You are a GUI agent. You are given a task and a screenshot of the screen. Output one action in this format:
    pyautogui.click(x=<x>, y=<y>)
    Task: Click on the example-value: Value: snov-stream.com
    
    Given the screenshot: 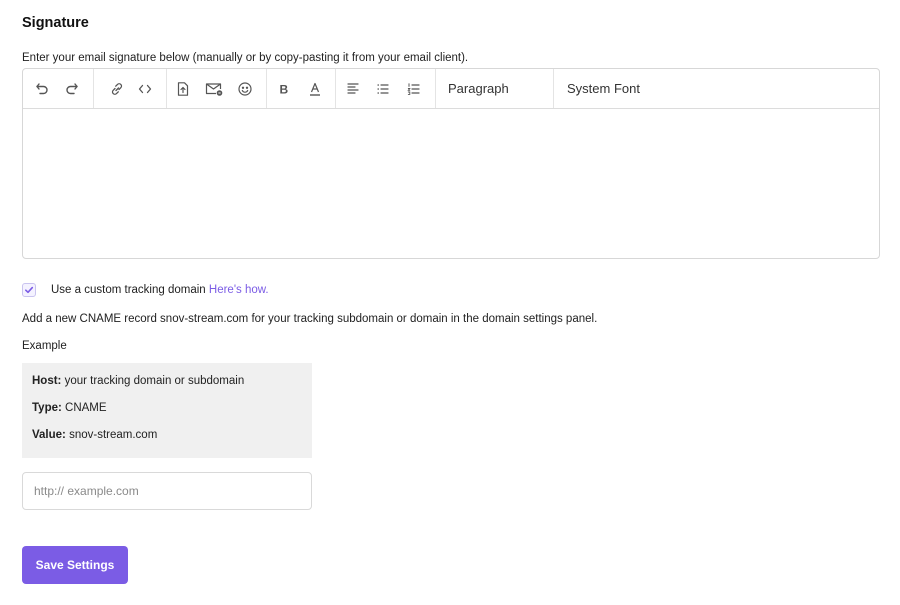 What is the action you would take?
    pyautogui.click(x=94, y=435)
    